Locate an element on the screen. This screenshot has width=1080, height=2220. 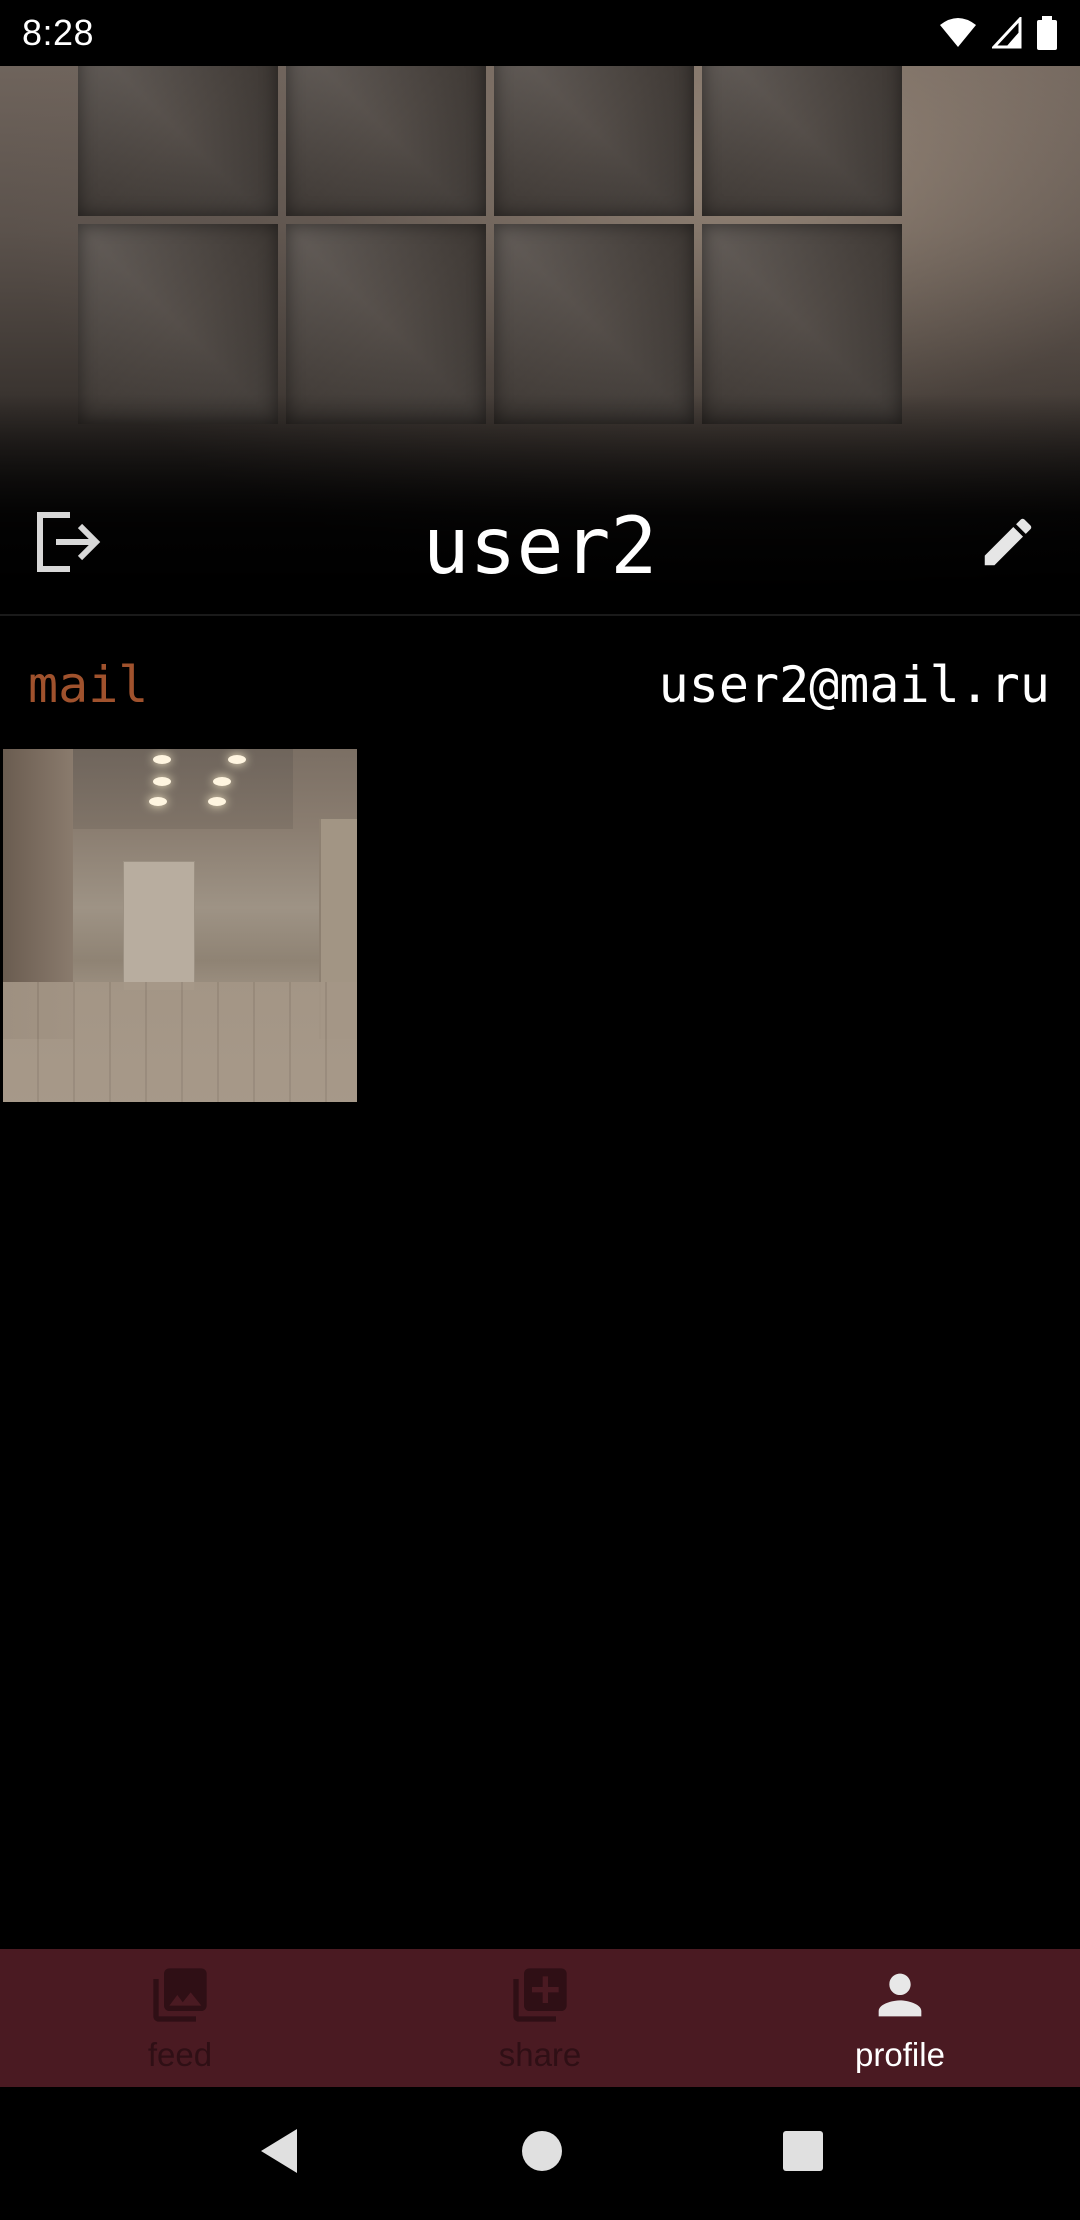
status-time: 8:28 is located at coordinates (58, 32).